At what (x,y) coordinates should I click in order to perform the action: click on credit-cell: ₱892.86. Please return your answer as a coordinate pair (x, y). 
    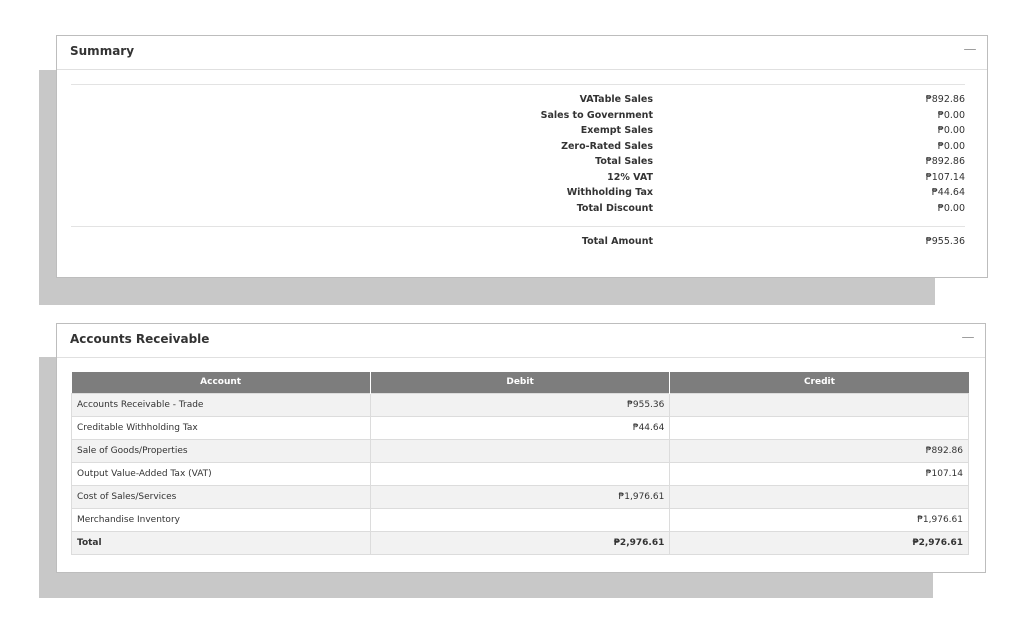
    Looking at the image, I should click on (819, 450).